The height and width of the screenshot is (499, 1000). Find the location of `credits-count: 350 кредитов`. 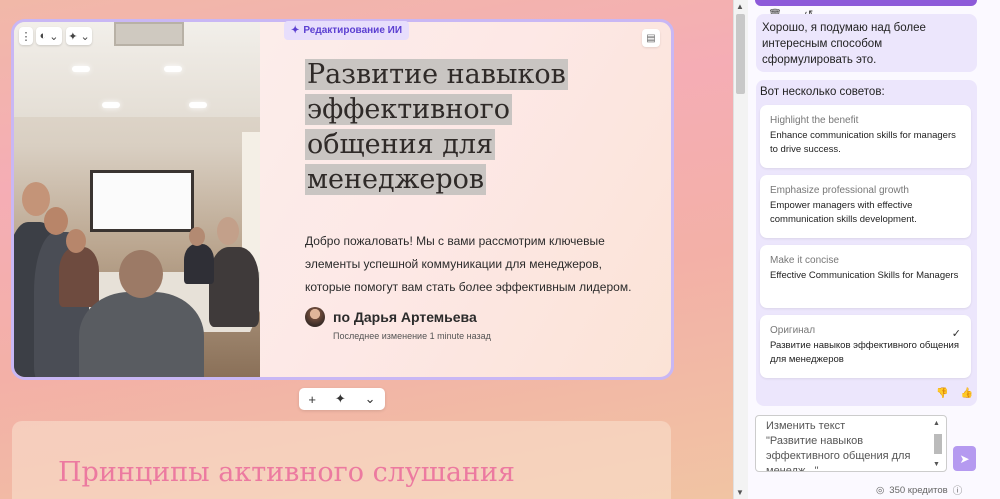

credits-count: 350 кредитов is located at coordinates (918, 490).